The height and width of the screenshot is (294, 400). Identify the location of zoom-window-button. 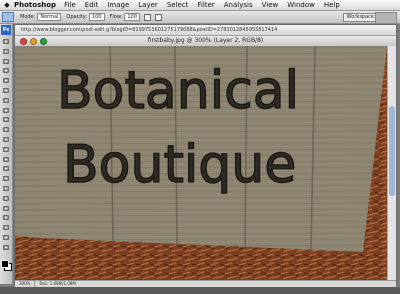
(43, 41).